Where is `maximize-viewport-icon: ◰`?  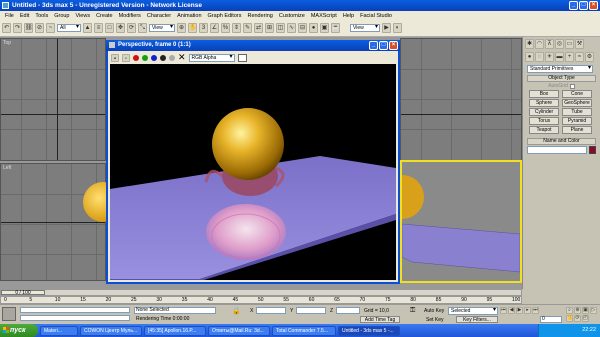
maximize-viewport-icon: ◰ is located at coordinates (585, 318).